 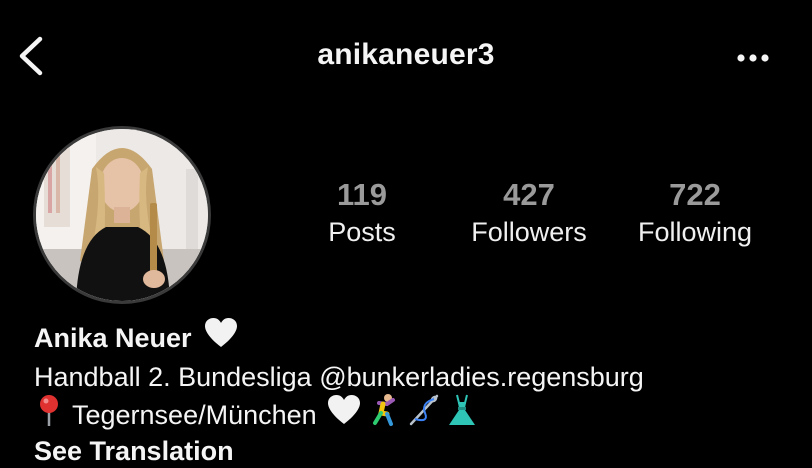 I want to click on avatar, so click(x=122, y=215).